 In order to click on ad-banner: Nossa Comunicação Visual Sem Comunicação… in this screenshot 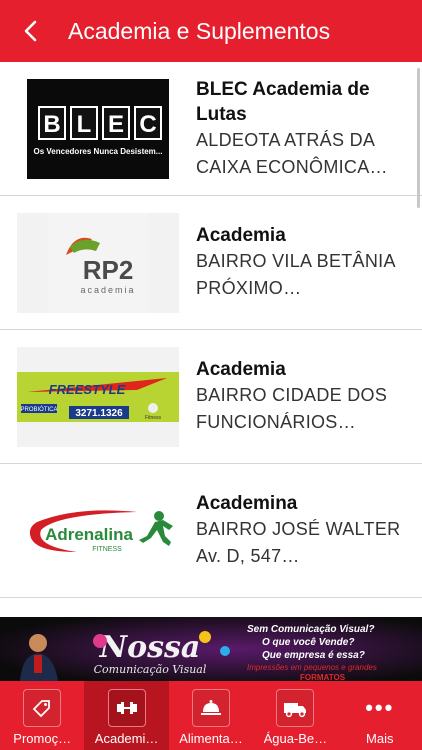, I will do `click(211, 649)`.